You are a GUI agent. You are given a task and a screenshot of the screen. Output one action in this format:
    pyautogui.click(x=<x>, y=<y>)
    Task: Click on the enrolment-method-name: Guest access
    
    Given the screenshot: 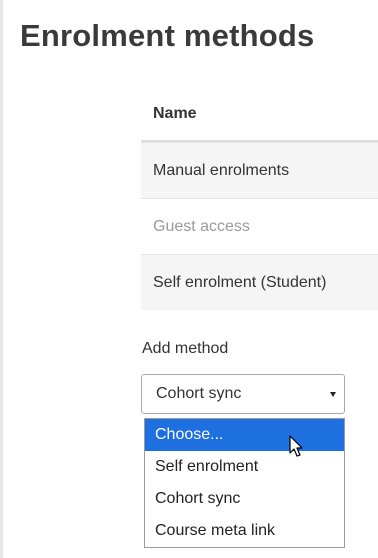 What is the action you would take?
    pyautogui.click(x=201, y=226)
    